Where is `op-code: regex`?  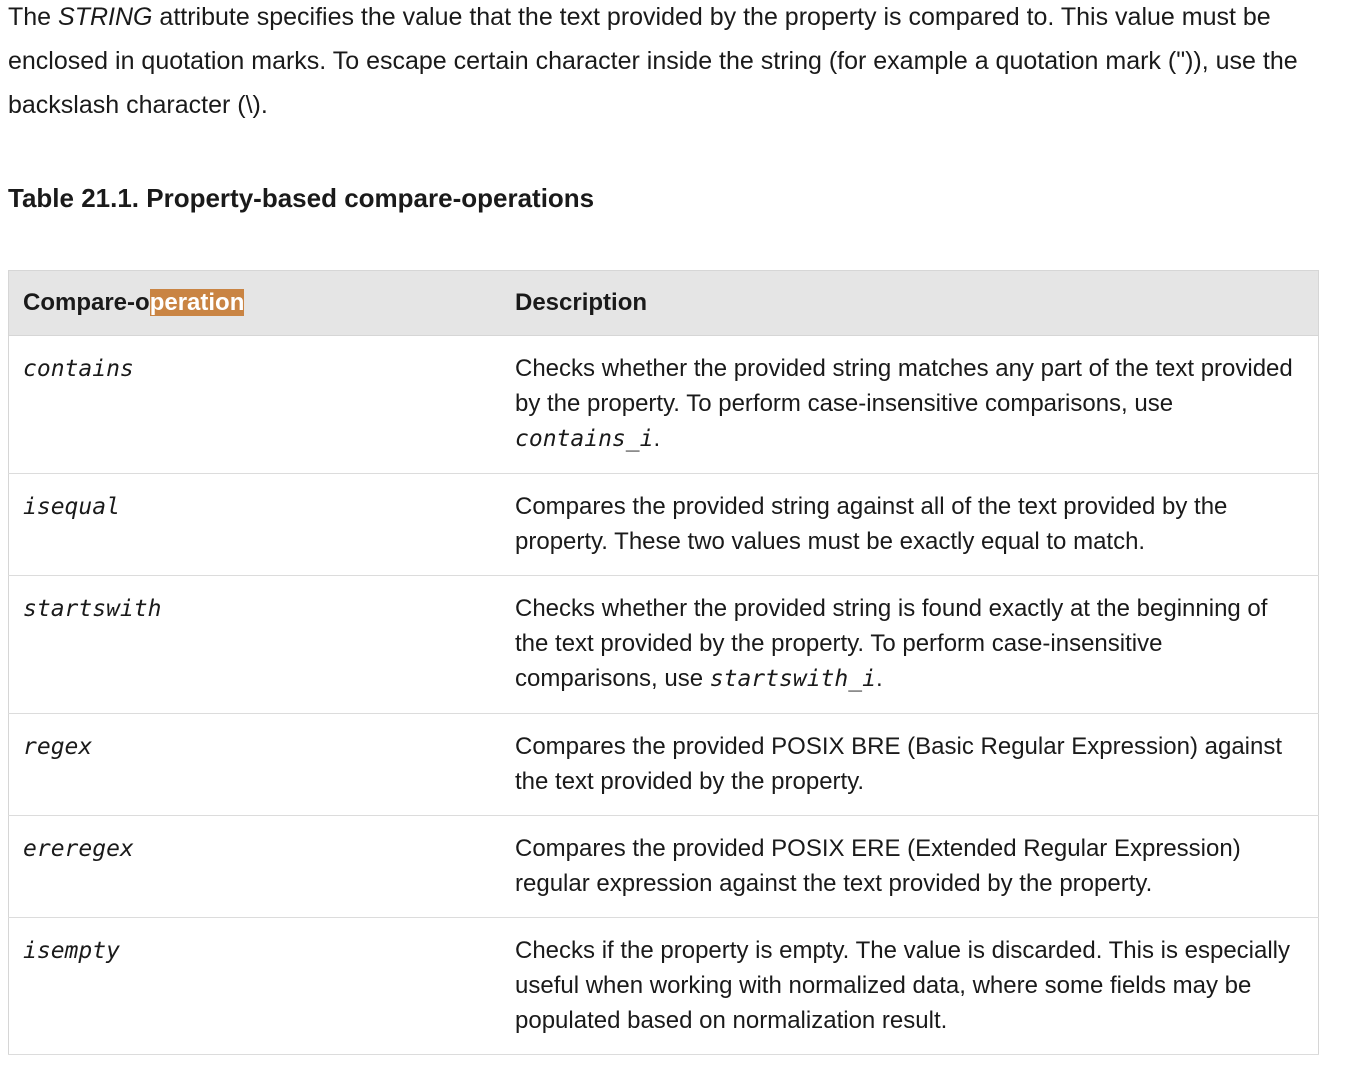
op-code: regex is located at coordinates (58, 747).